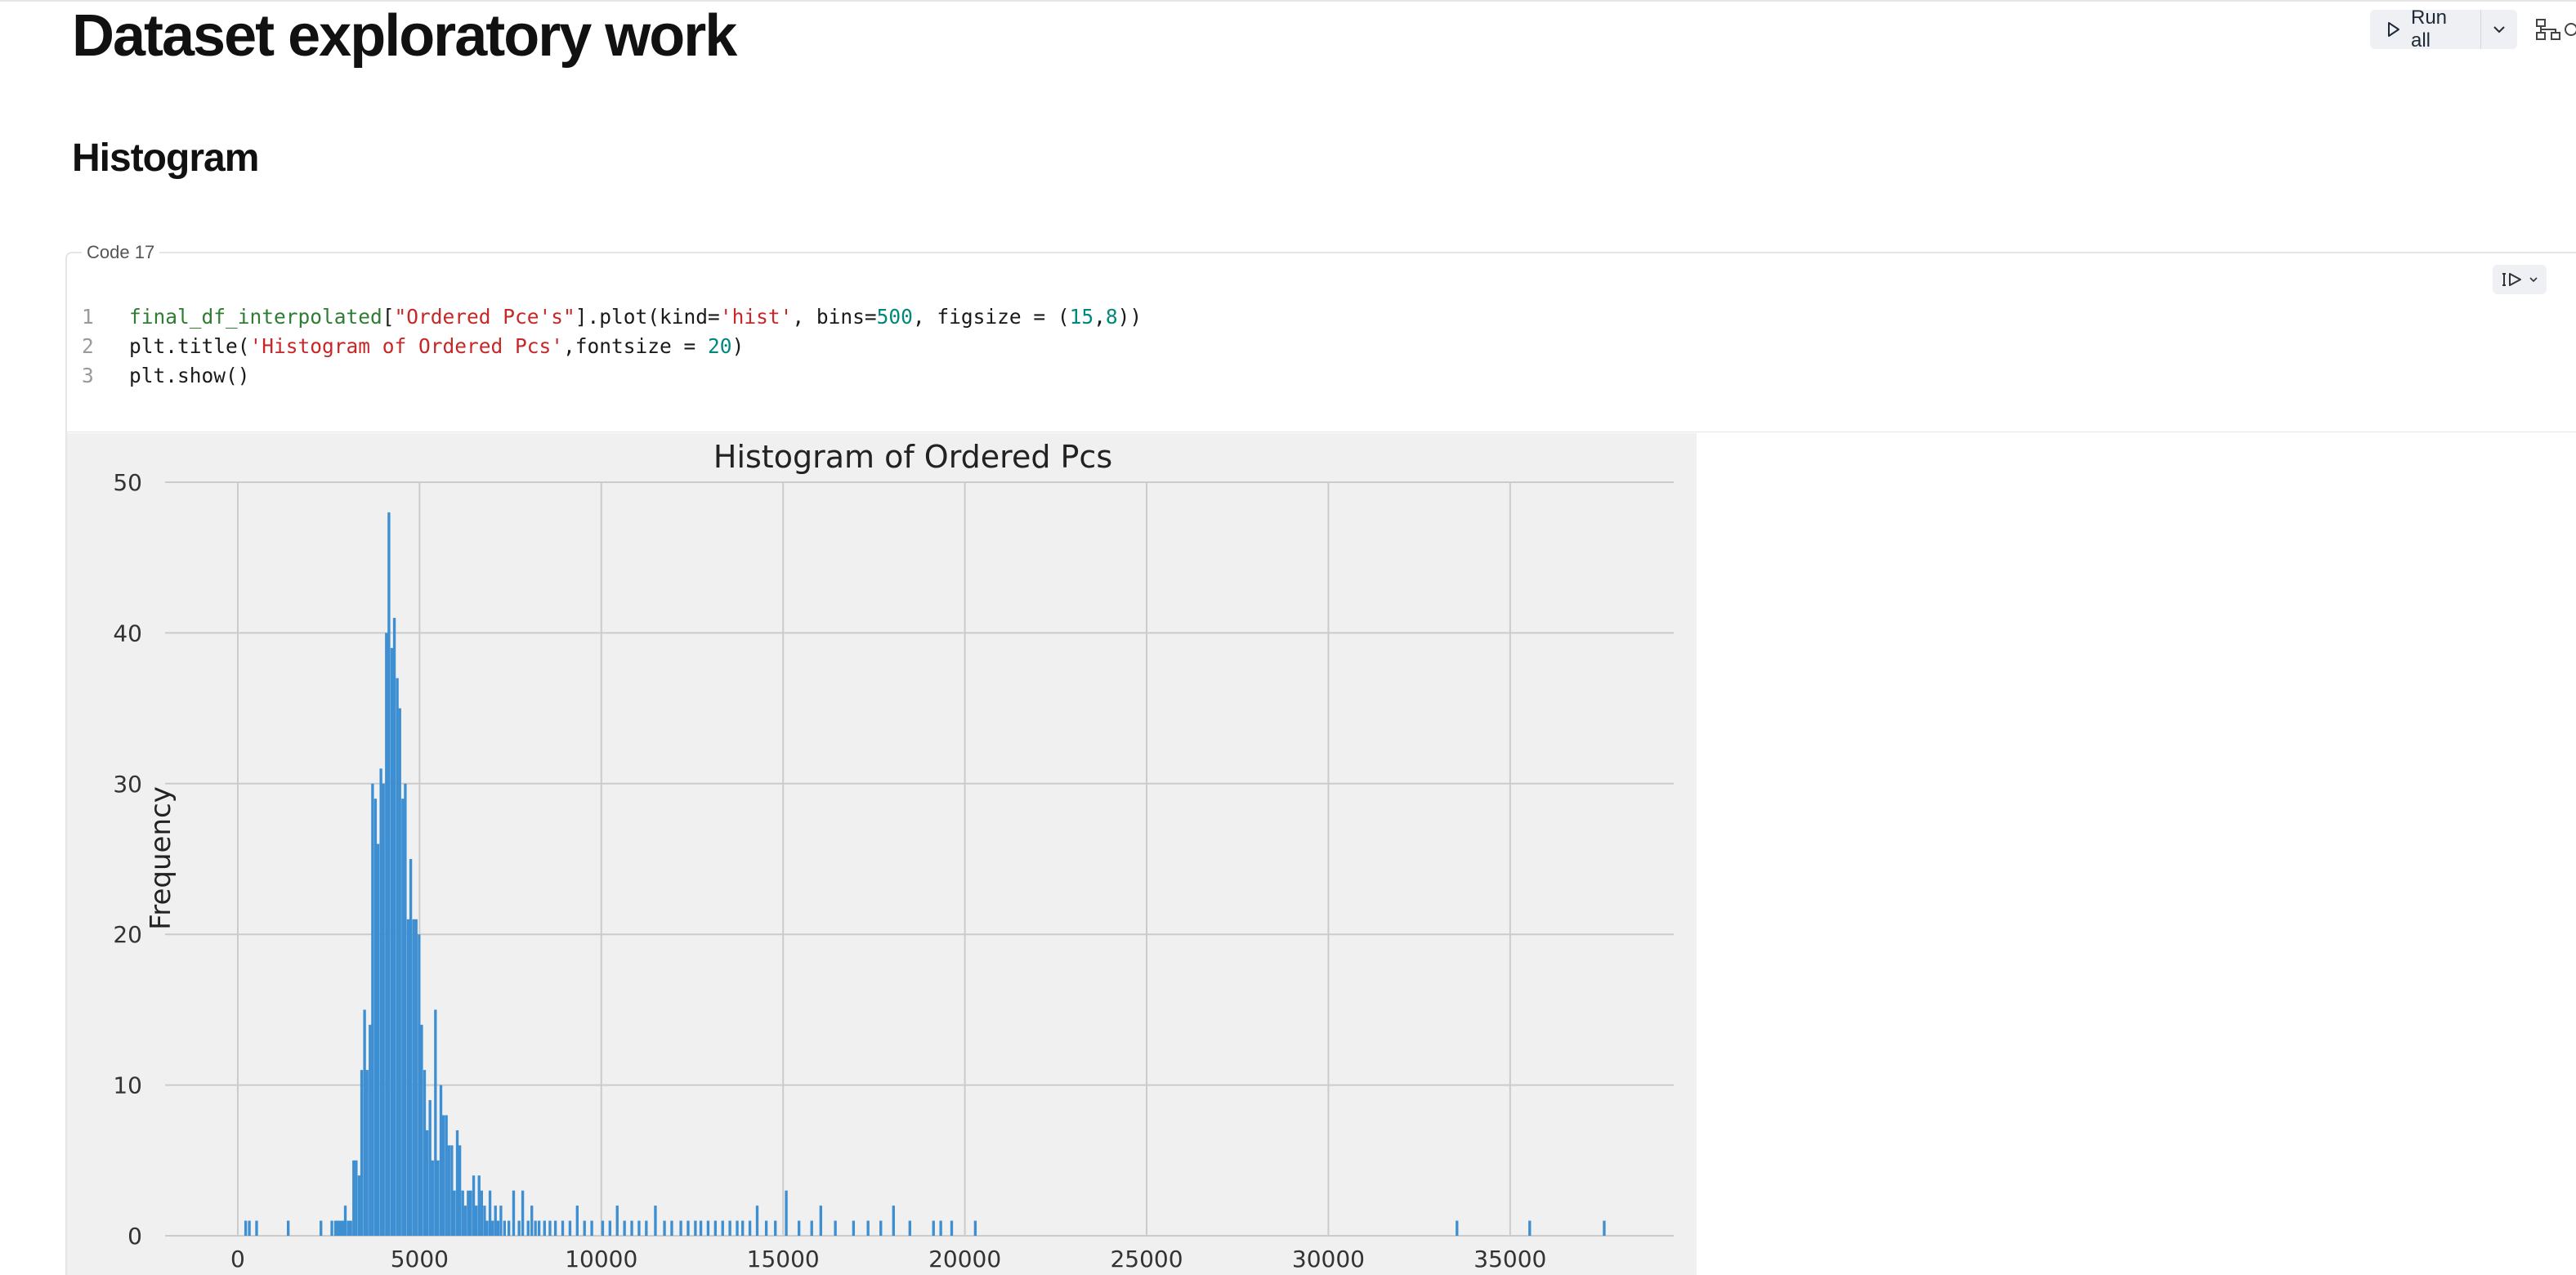 This screenshot has width=2576, height=1275. Describe the element at coordinates (1130, 317) in the screenshot. I see `code-token: ))` at that location.